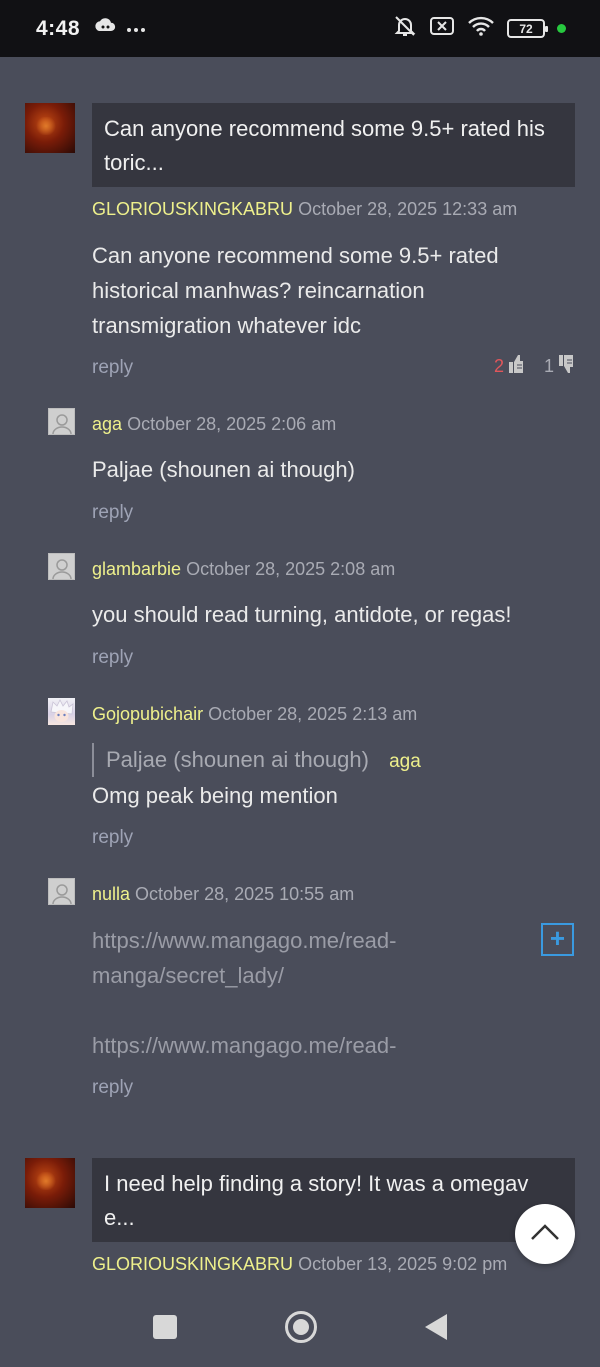 The height and width of the screenshot is (1367, 600). I want to click on vote-controls: 2 1, so click(534, 366).